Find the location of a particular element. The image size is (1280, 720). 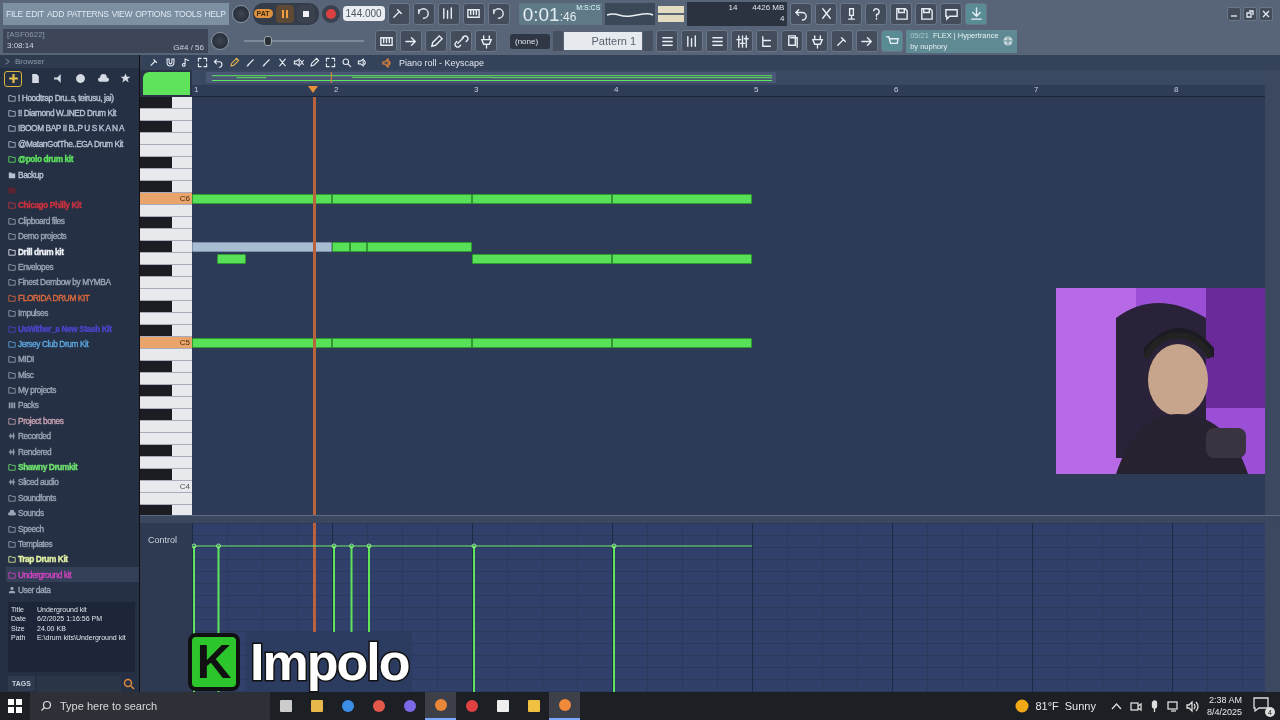

item-label: @MatanGotThe..EGA Drum Kit is located at coordinates (70, 143).